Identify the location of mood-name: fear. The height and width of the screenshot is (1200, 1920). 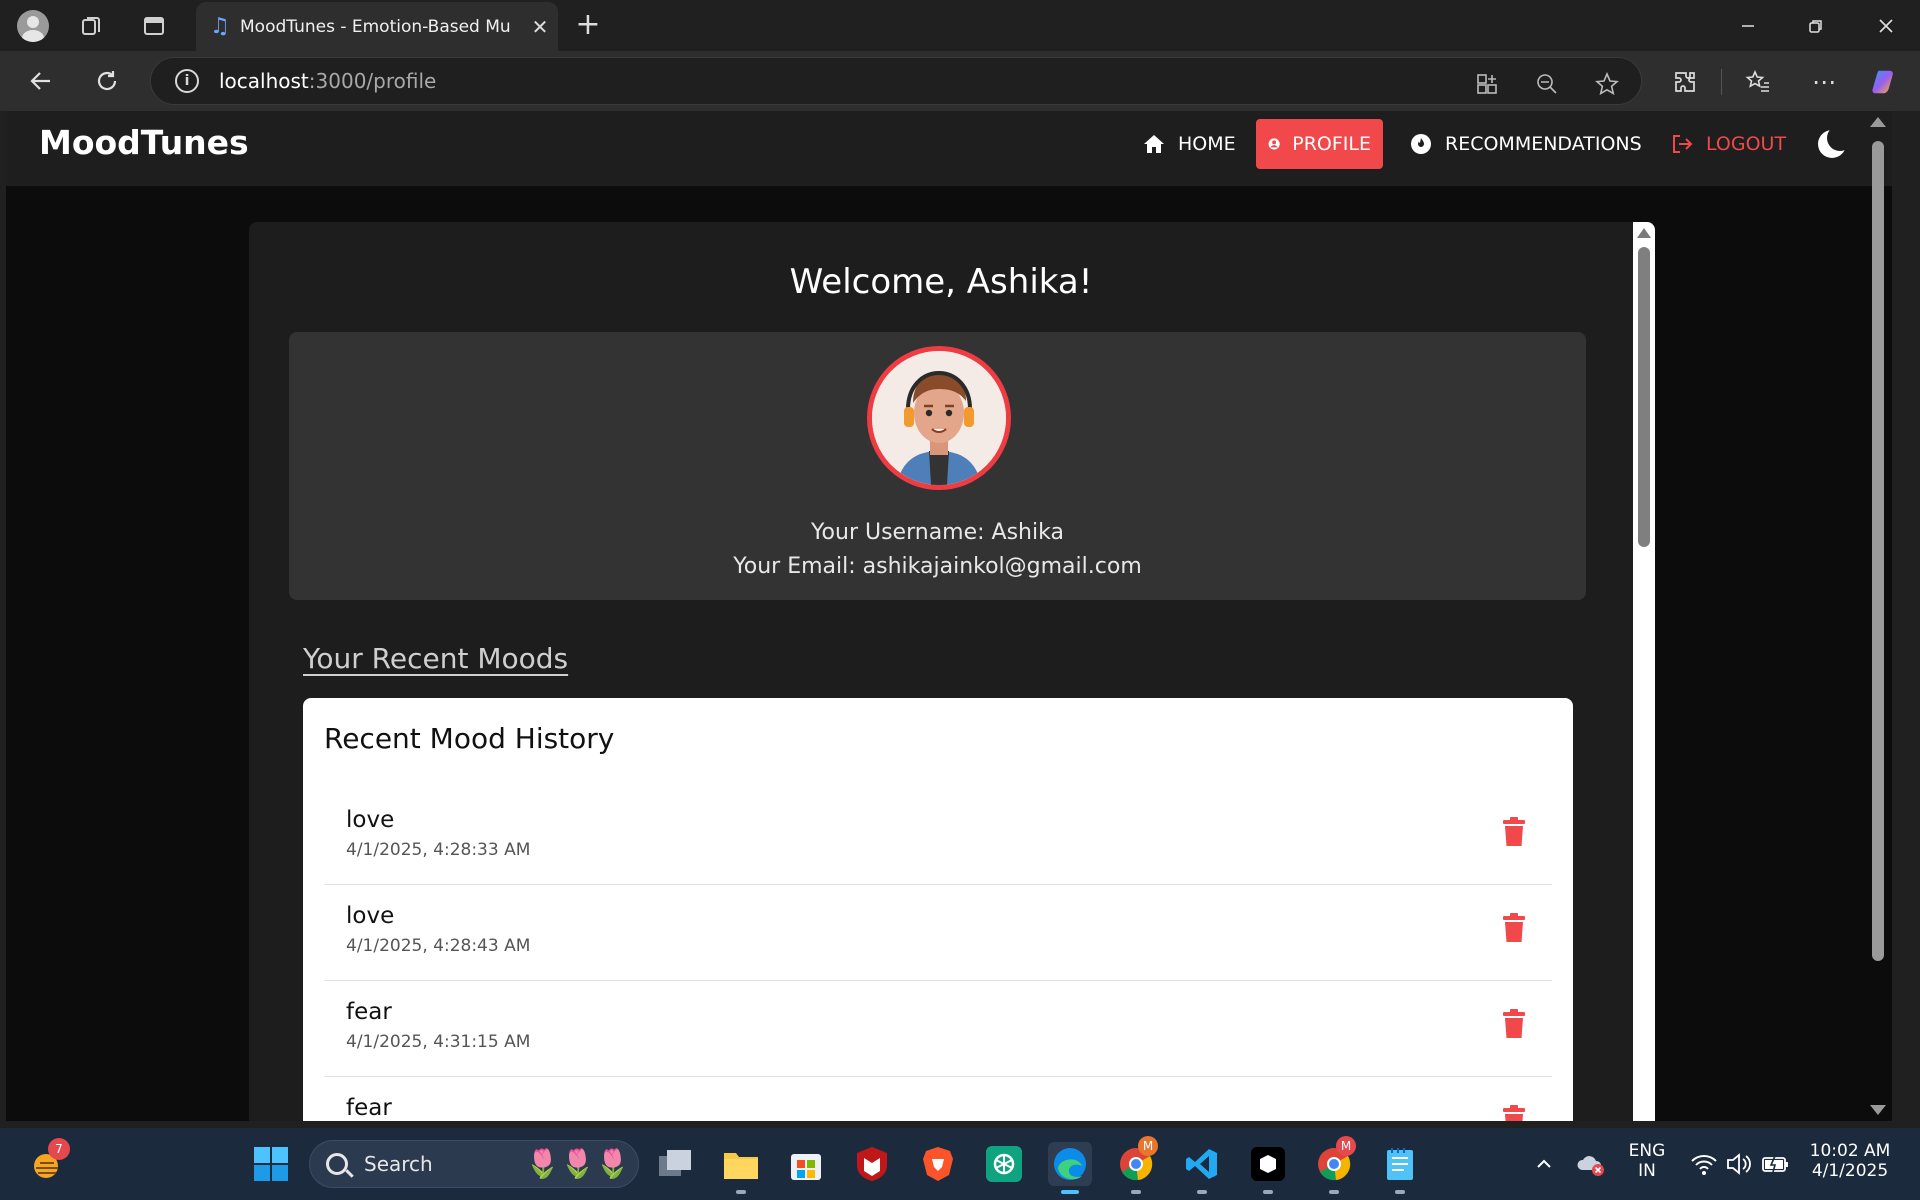
(369, 1012).